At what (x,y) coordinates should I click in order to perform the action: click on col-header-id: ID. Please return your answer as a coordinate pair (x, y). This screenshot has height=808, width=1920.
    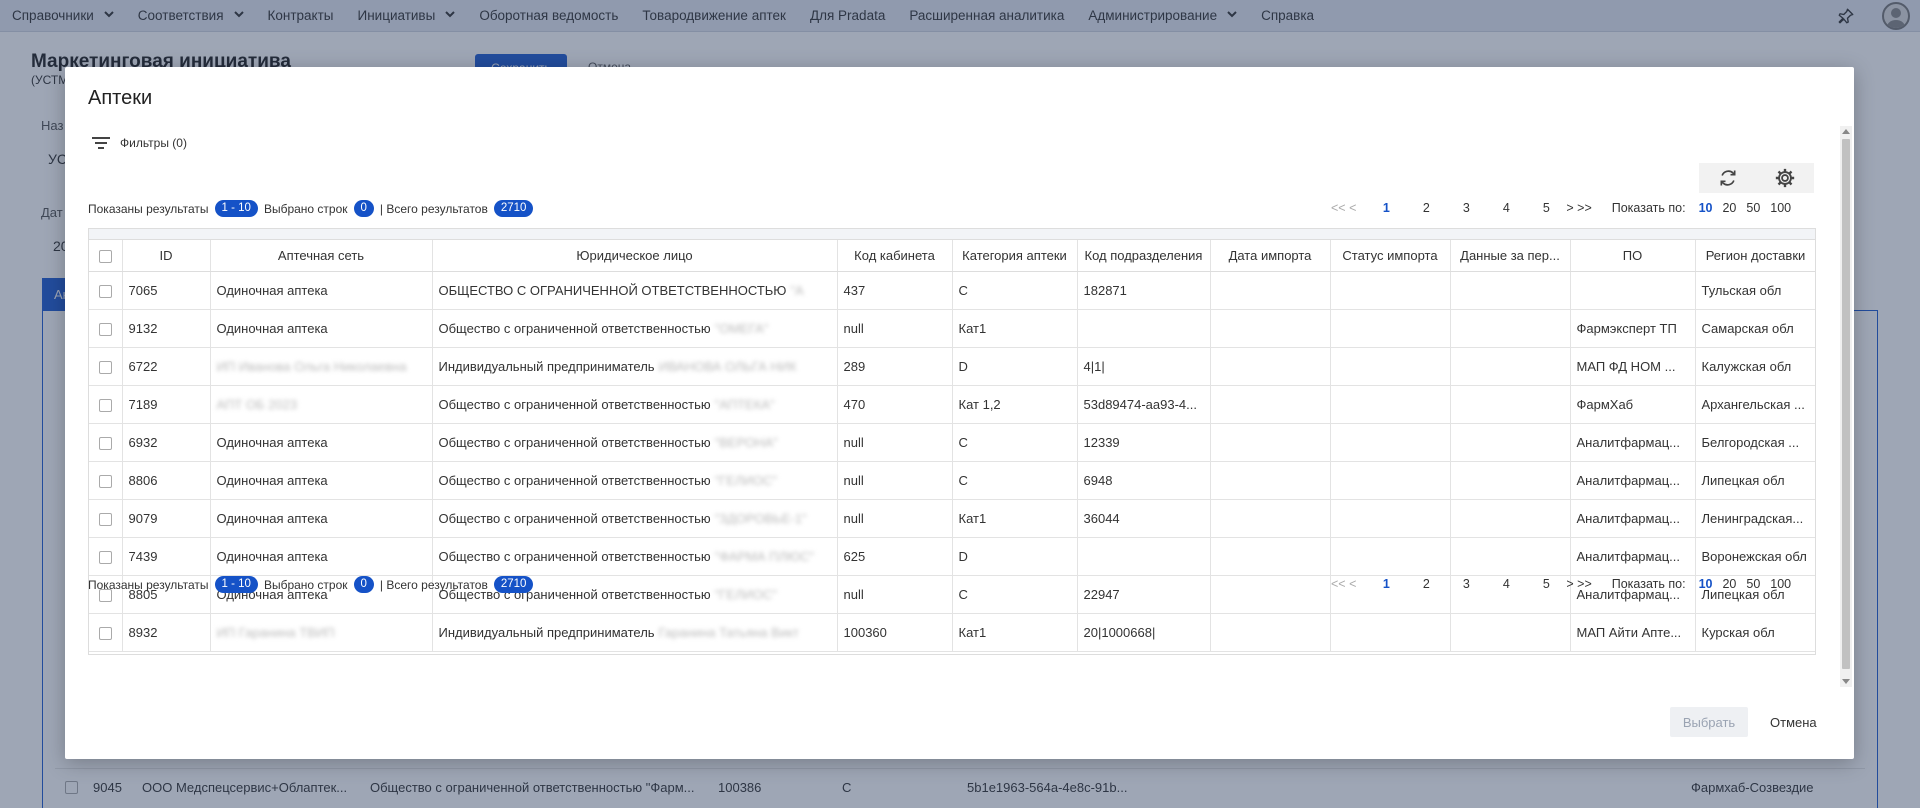
    Looking at the image, I should click on (166, 256).